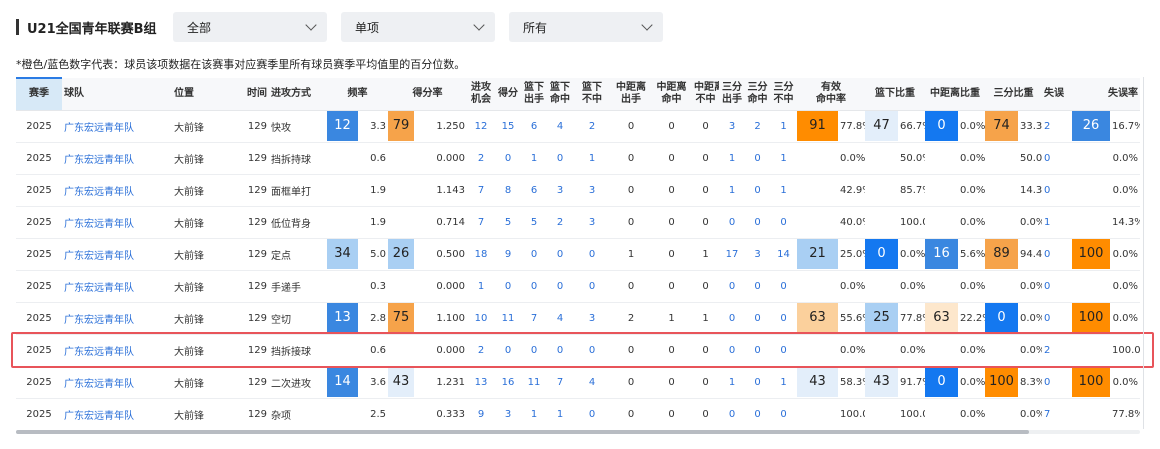 The width and height of the screenshot is (1160, 449). I want to click on cell-rim-made: 3, so click(560, 190).